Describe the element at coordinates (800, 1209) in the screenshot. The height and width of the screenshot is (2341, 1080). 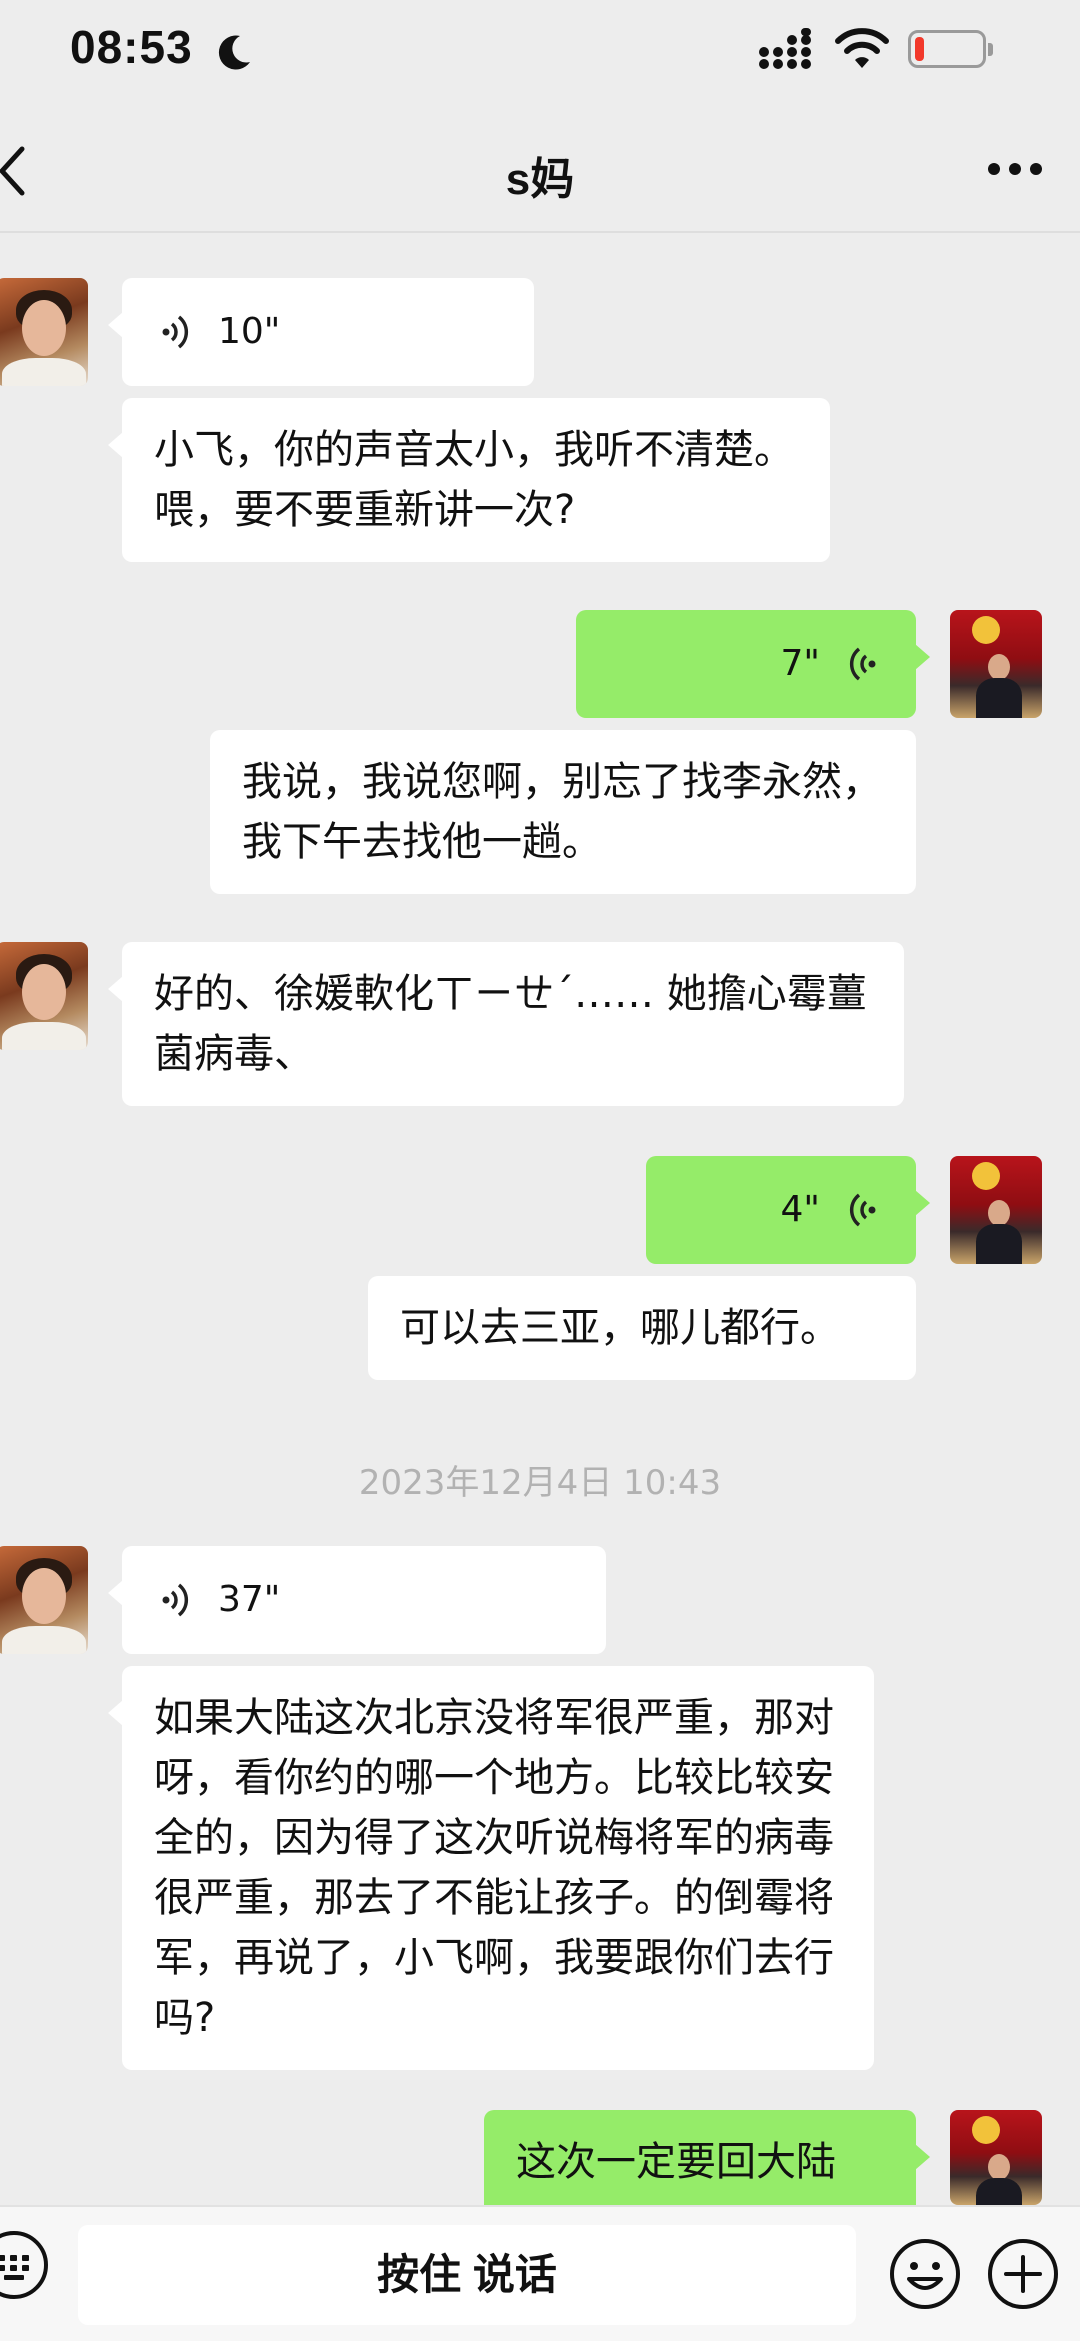
I see `voice-duration: 4"` at that location.